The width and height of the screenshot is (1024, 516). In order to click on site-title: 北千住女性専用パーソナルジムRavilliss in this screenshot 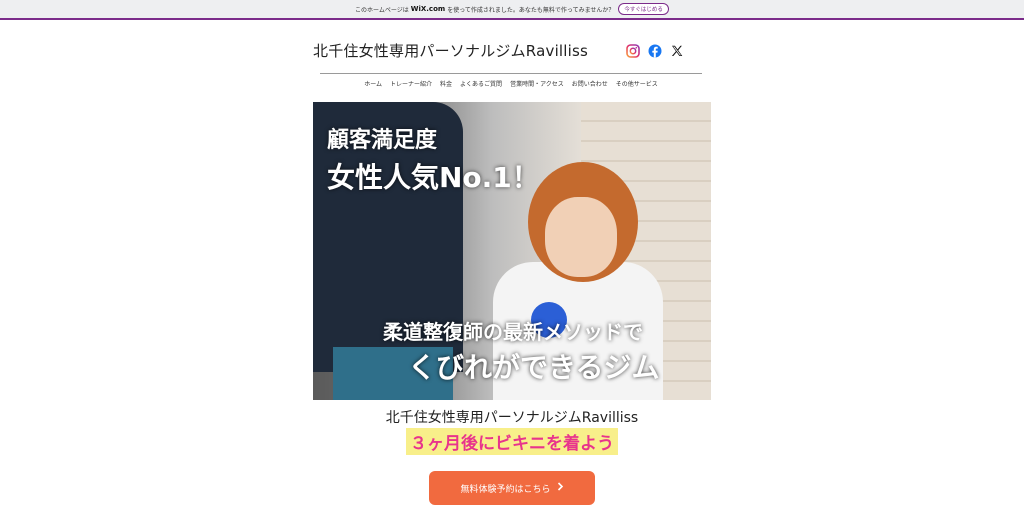, I will do `click(450, 50)`.